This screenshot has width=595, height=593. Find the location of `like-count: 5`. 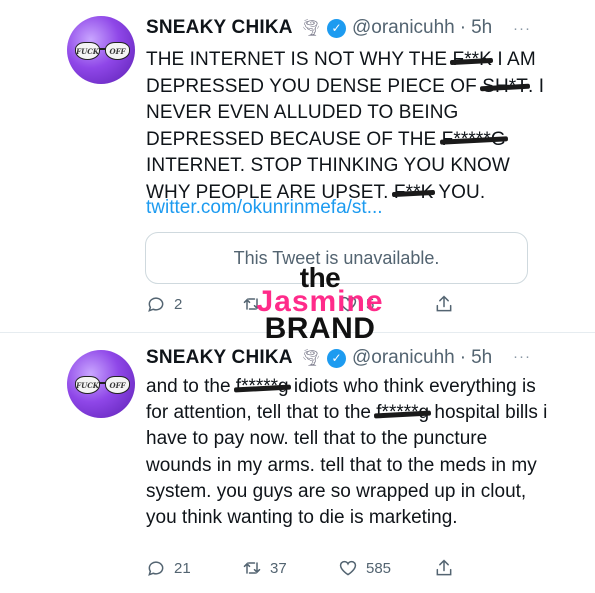

like-count: 5 is located at coordinates (370, 304).